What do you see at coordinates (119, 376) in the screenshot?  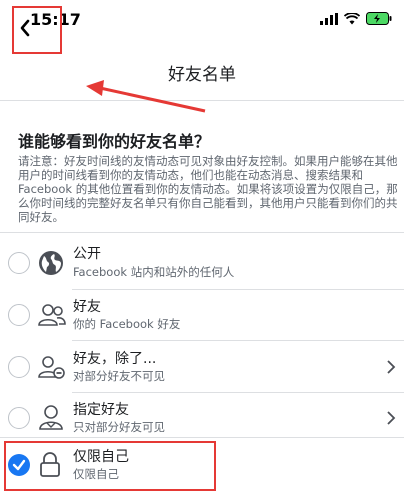 I see `option-subtitle: 对部分好友不可见` at bounding box center [119, 376].